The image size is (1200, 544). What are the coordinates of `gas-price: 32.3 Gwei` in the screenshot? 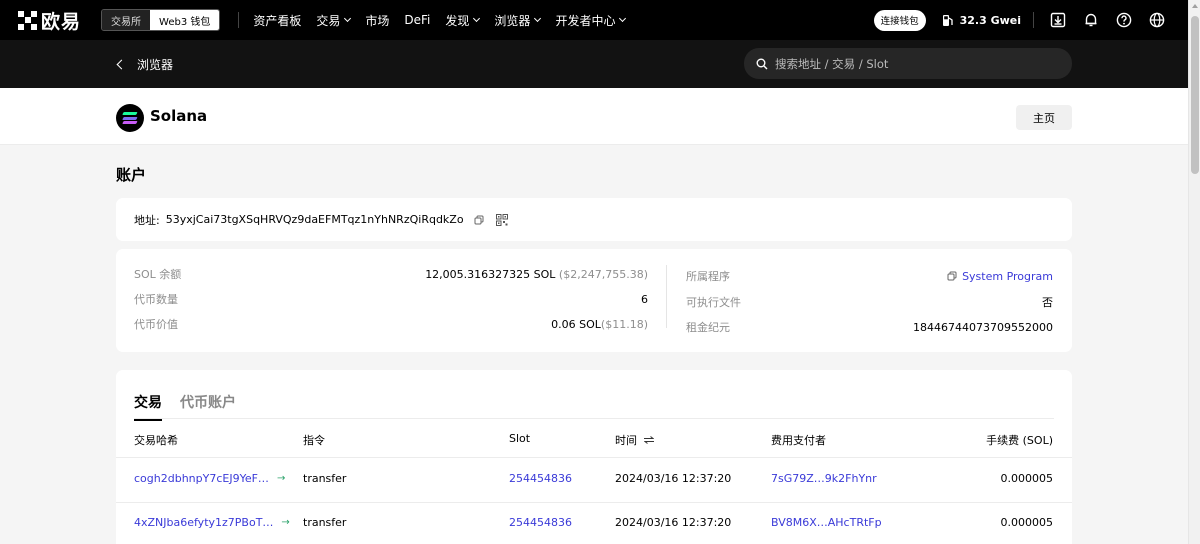 It's located at (981, 20).